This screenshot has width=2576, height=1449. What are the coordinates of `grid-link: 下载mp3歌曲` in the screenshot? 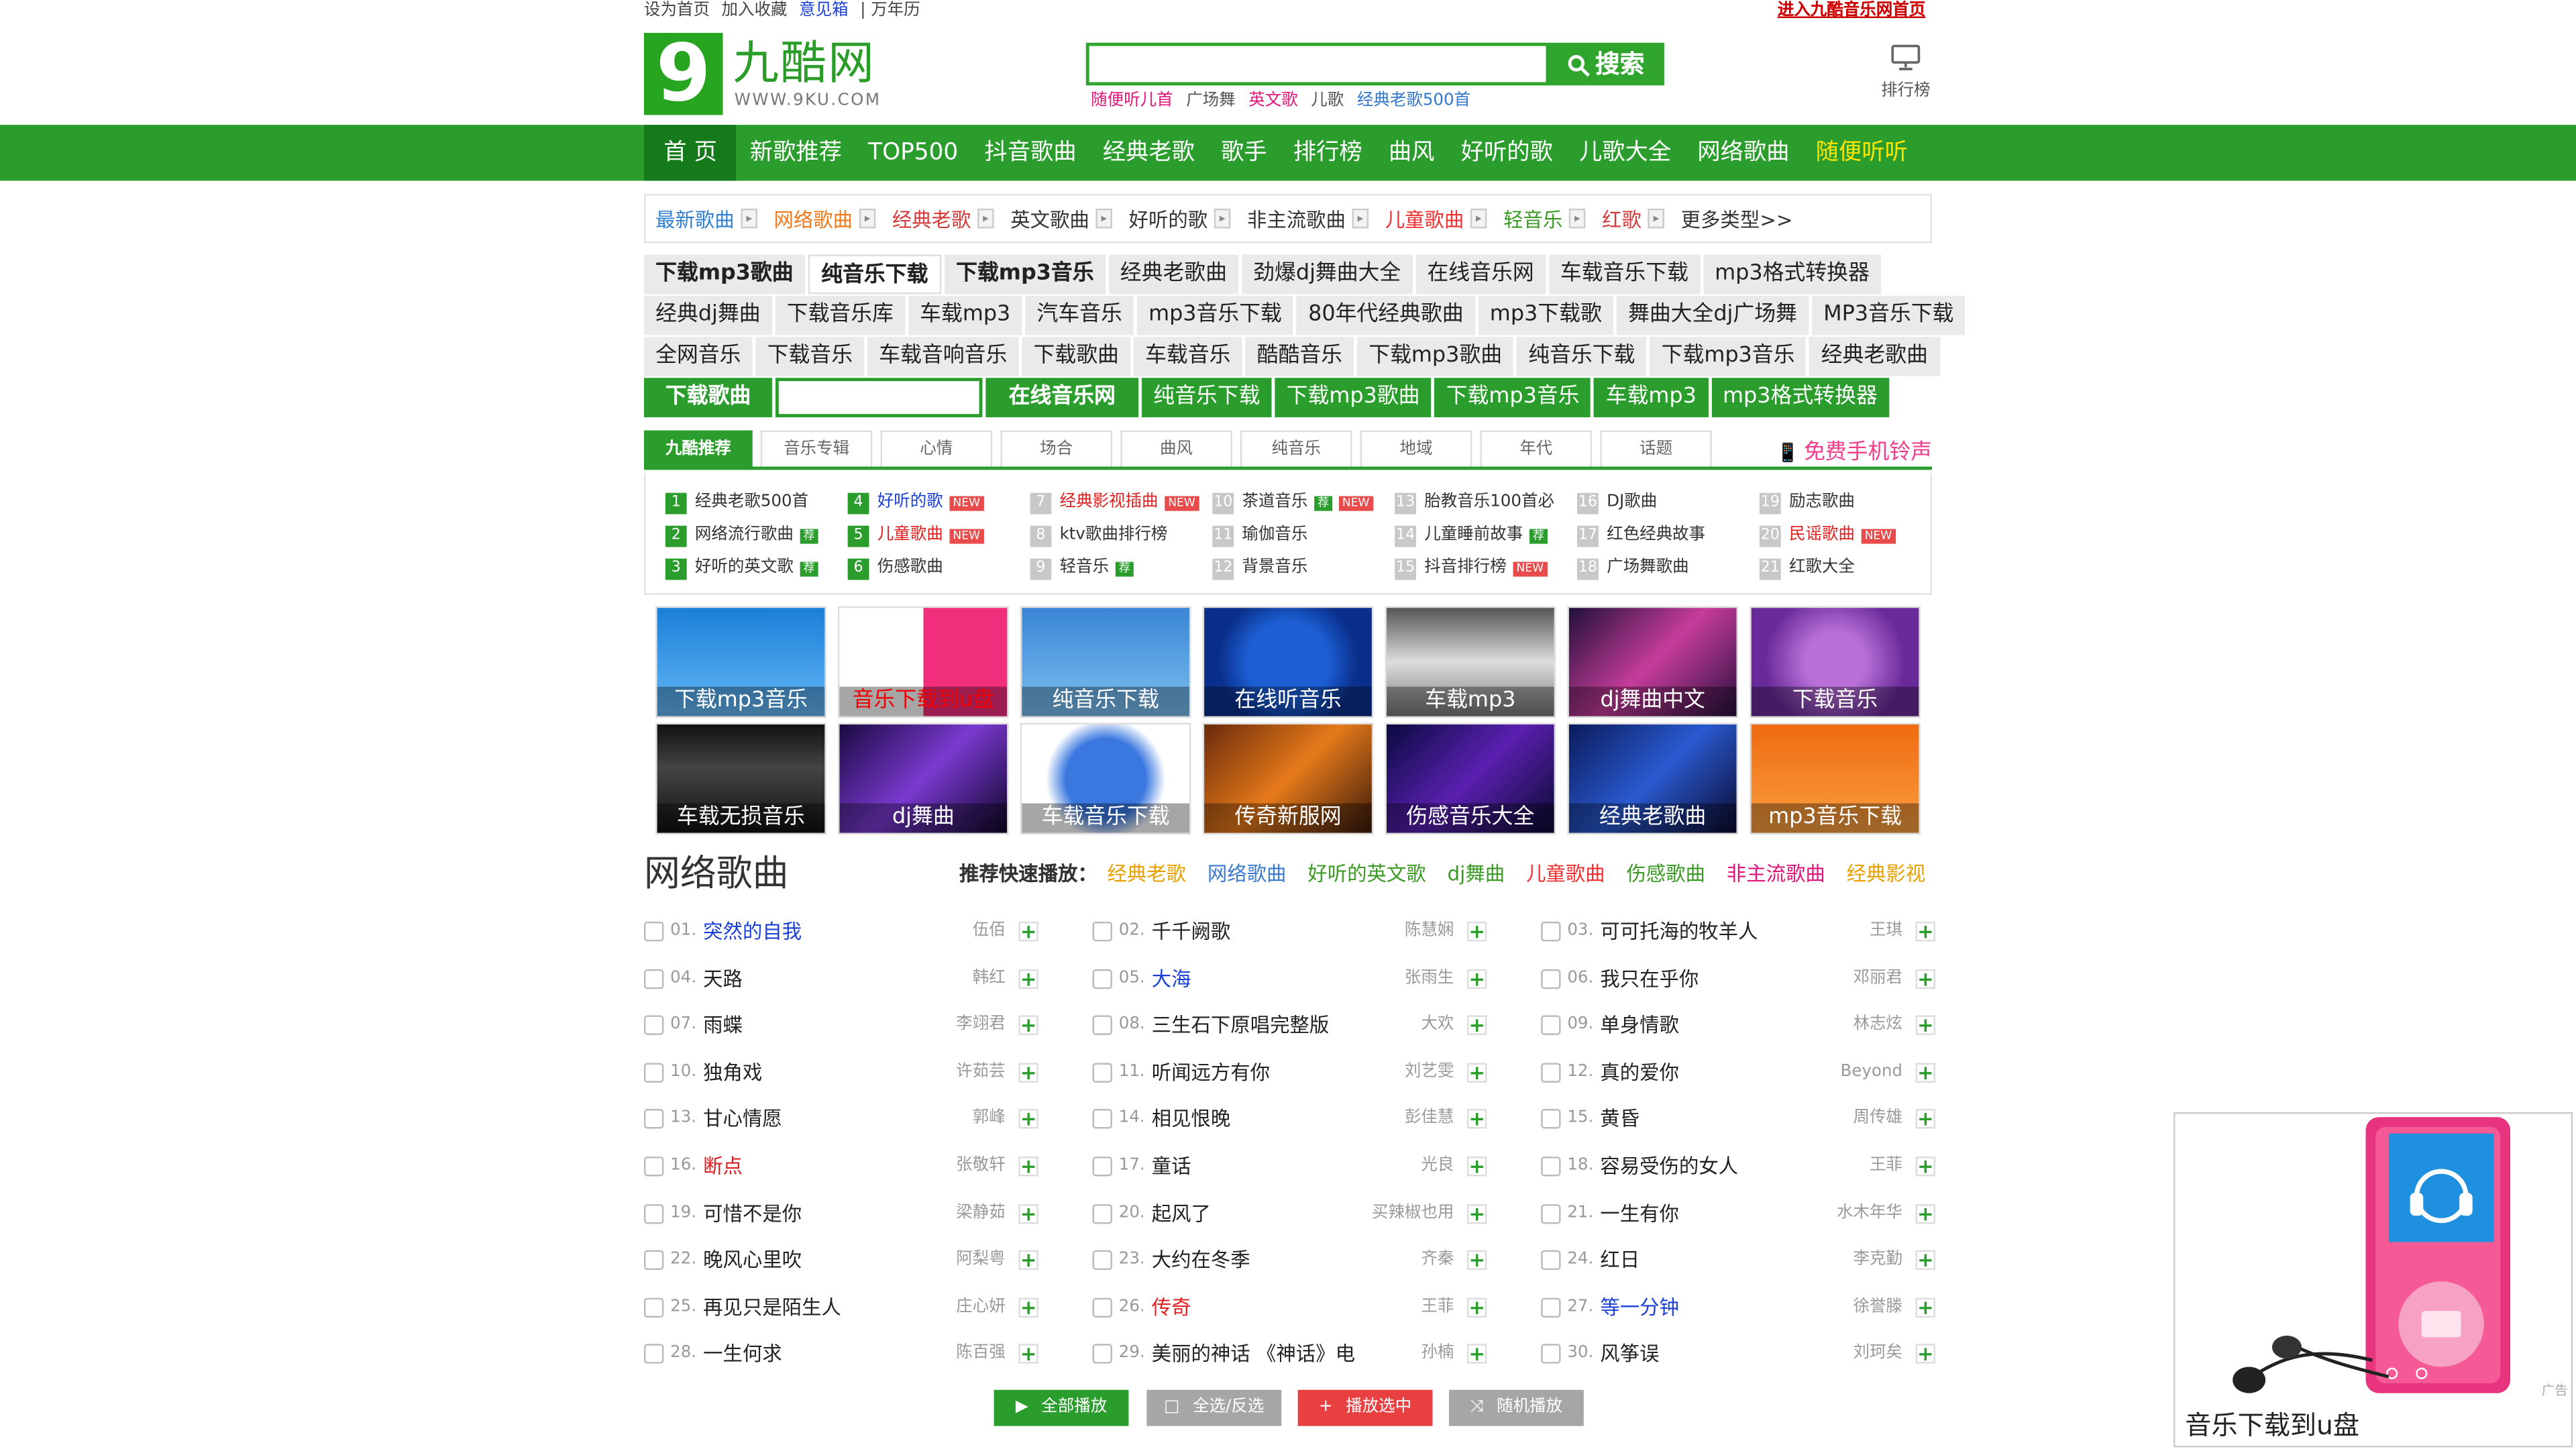 It's located at (1435, 356).